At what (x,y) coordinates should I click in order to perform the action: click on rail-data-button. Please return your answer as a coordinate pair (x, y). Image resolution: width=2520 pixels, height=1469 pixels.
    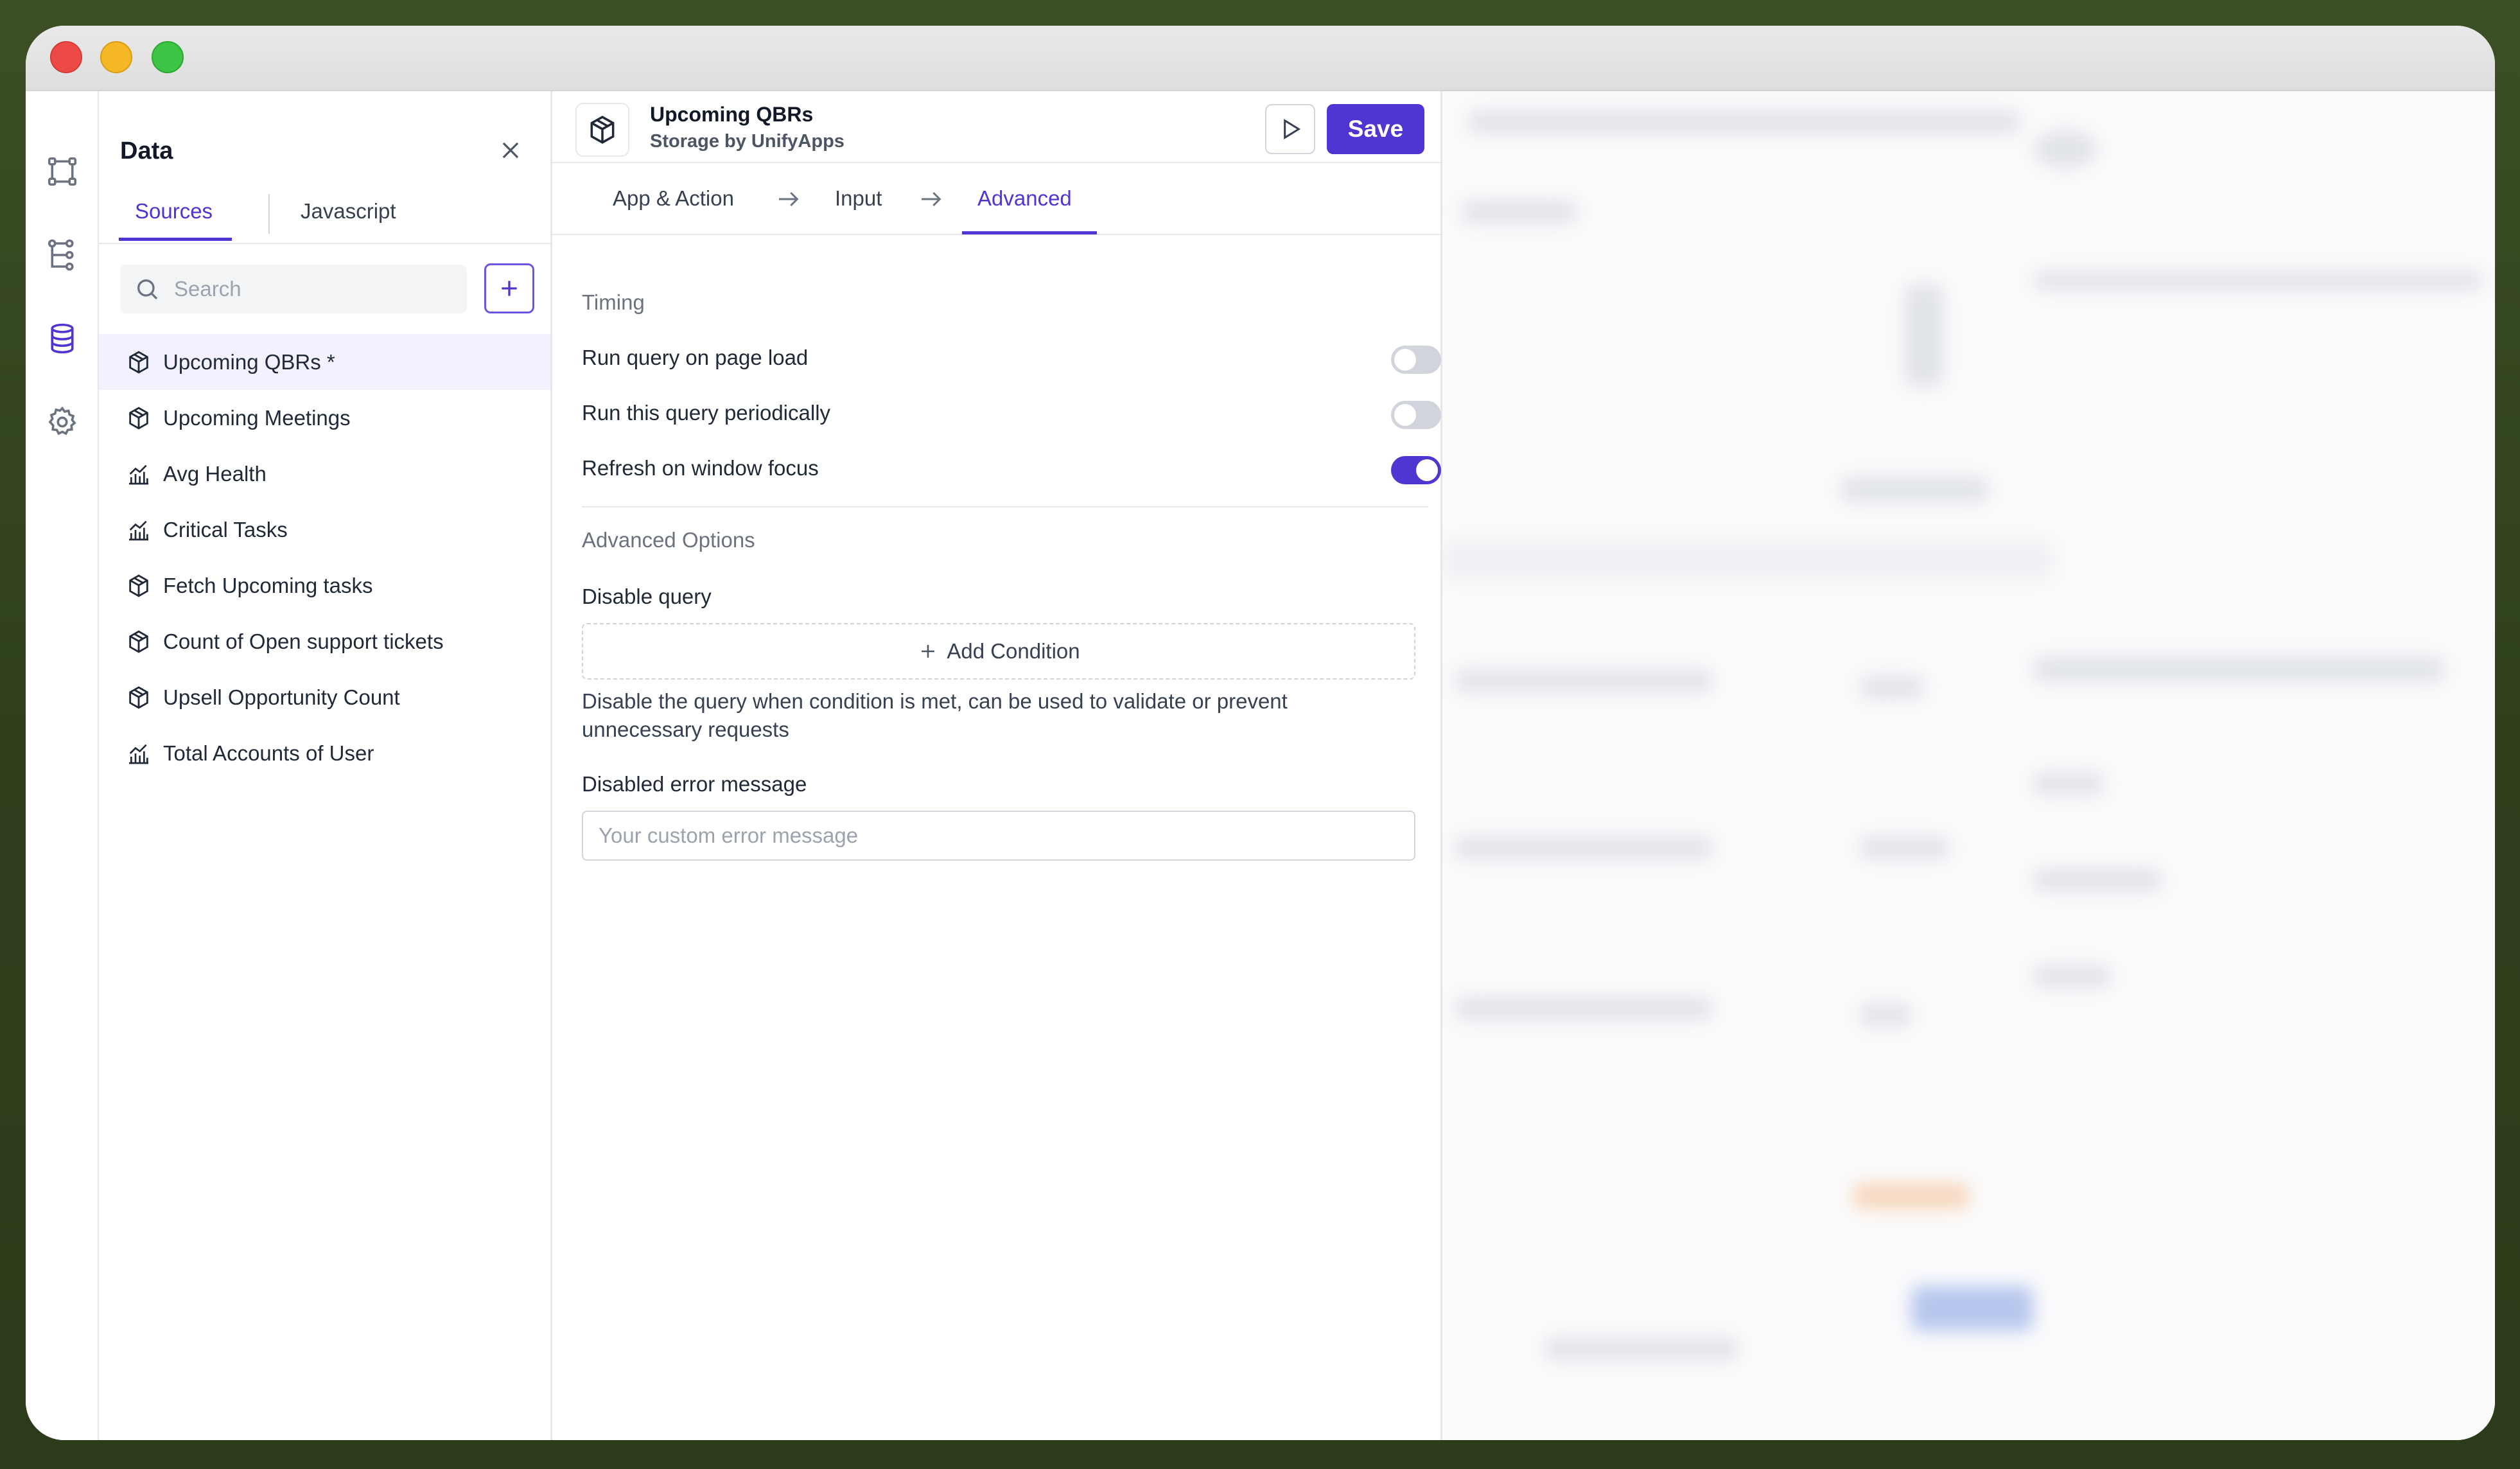
    Looking at the image, I should click on (62, 338).